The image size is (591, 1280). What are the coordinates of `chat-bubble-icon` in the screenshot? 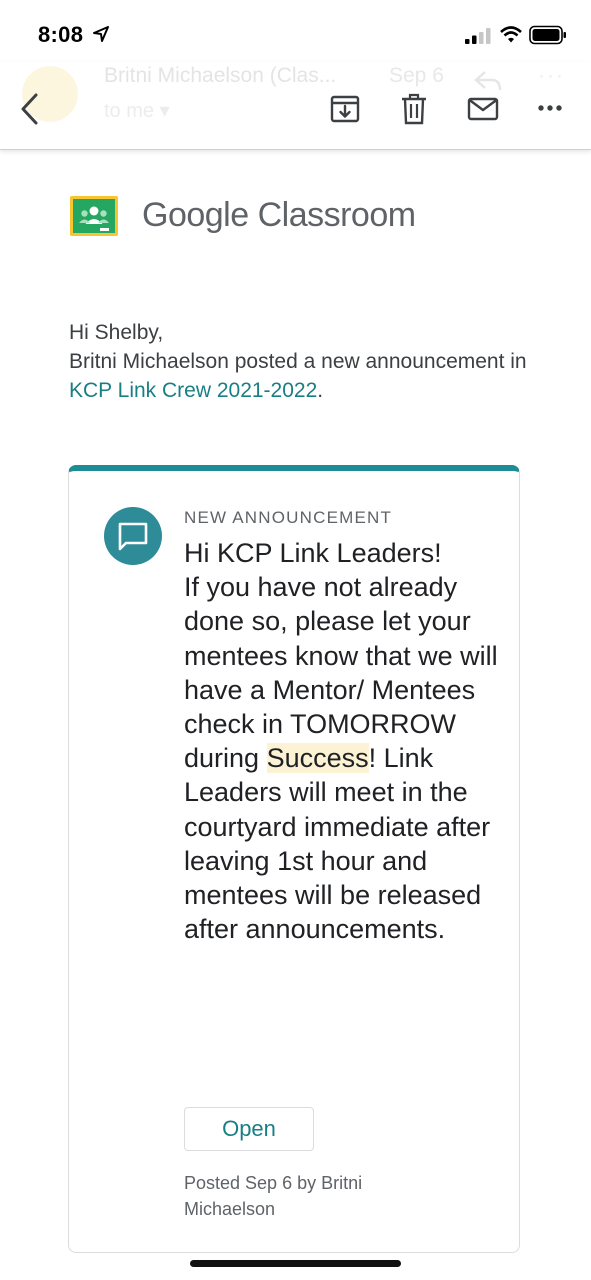 It's located at (133, 536).